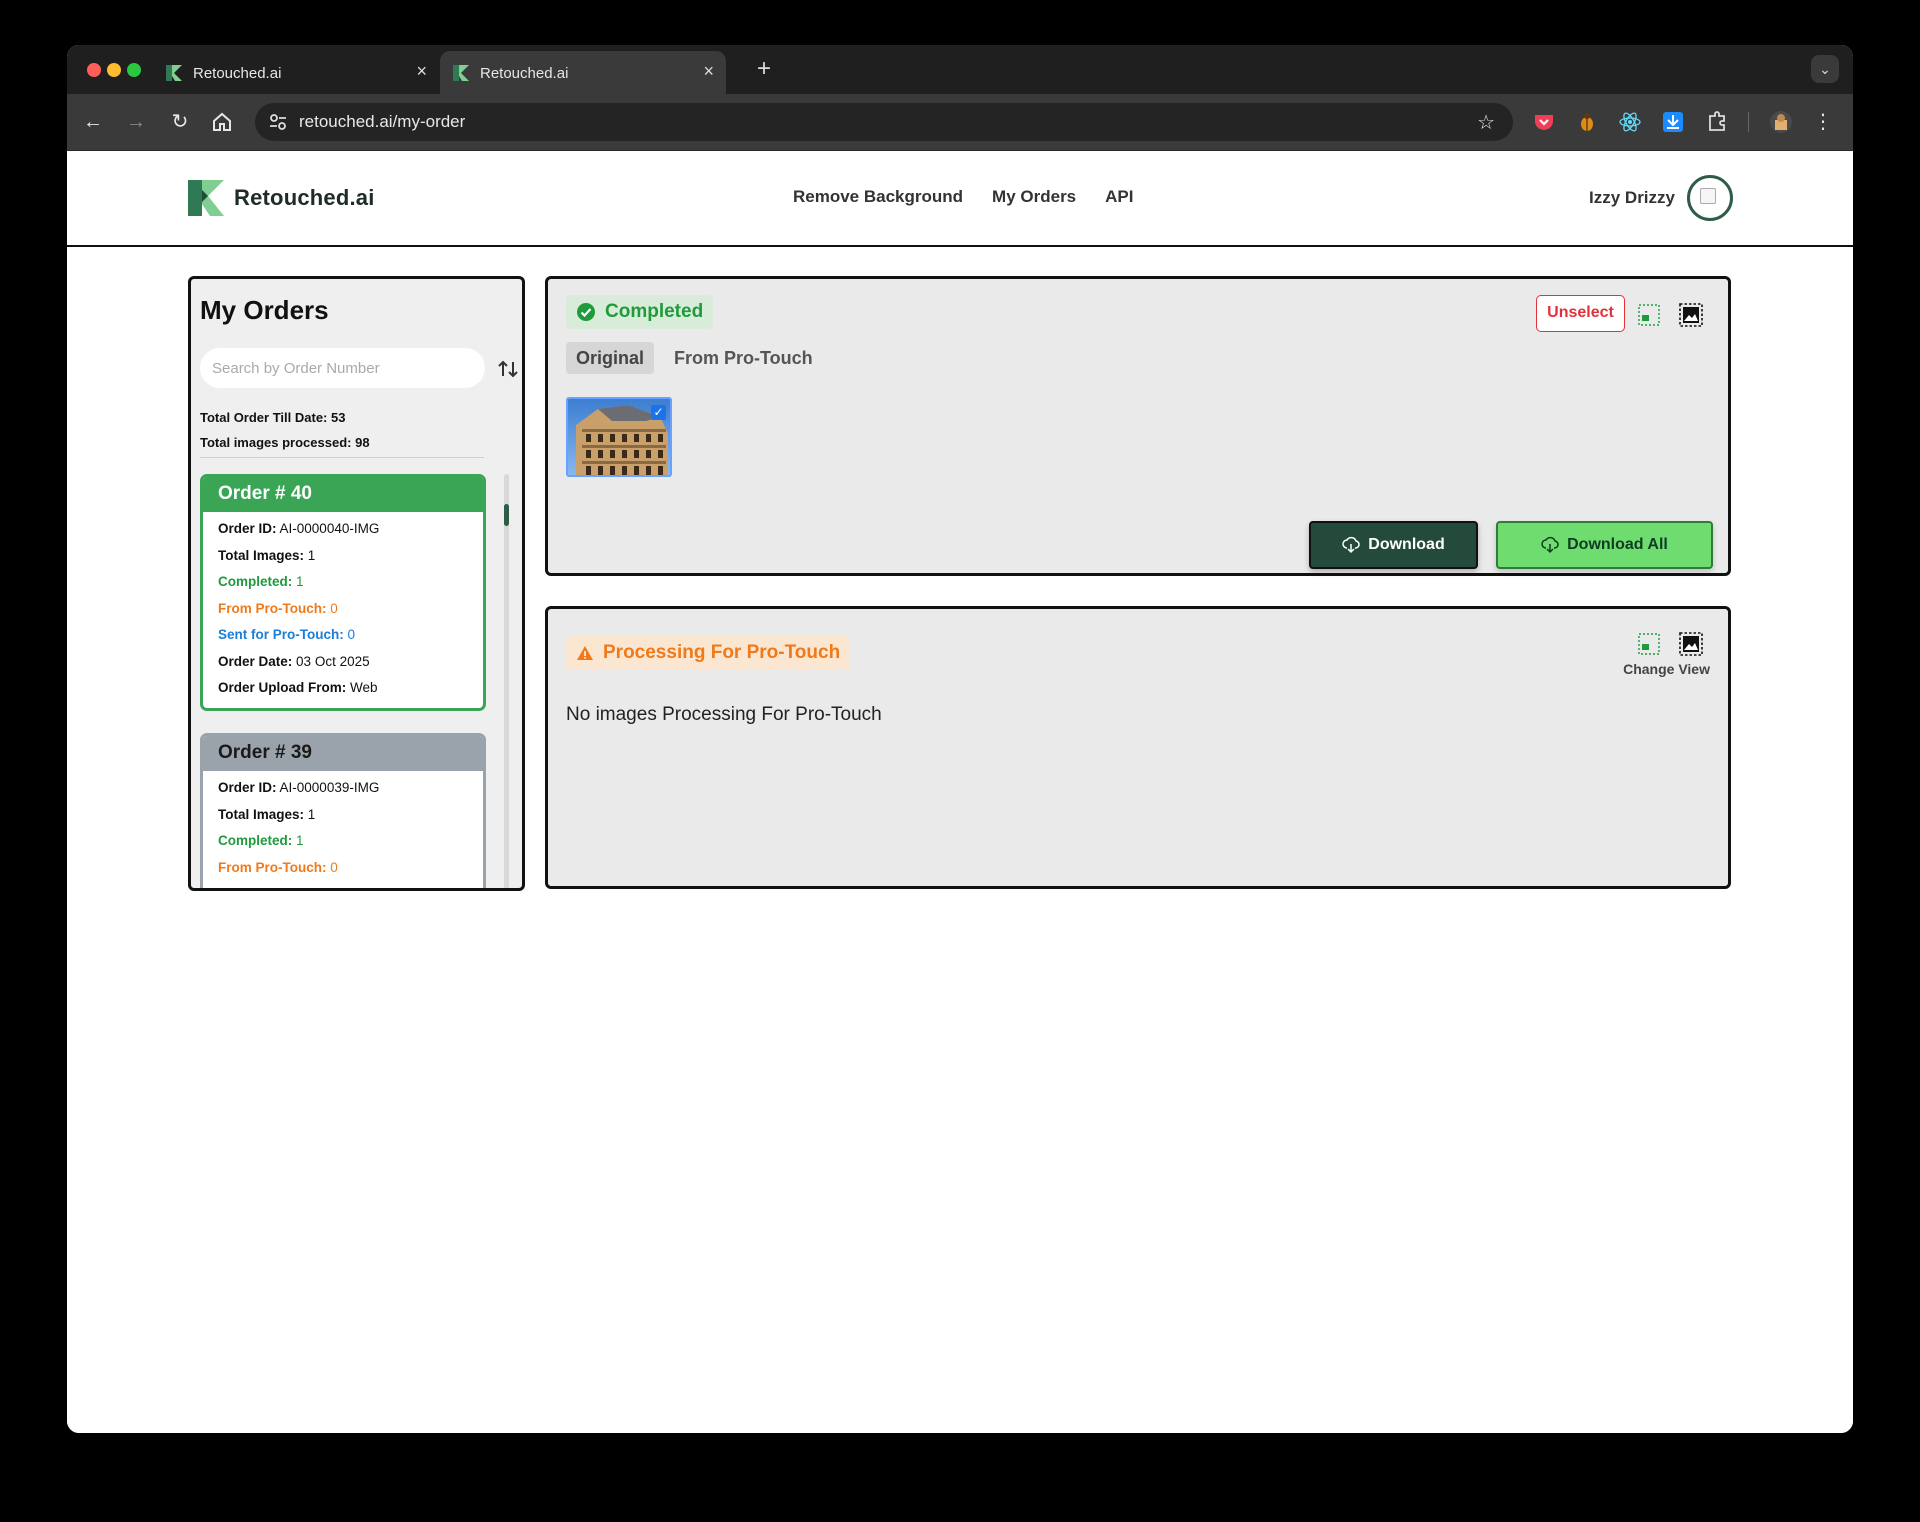 The height and width of the screenshot is (1522, 1920). I want to click on from-pro-touch-value: 0, so click(334, 608).